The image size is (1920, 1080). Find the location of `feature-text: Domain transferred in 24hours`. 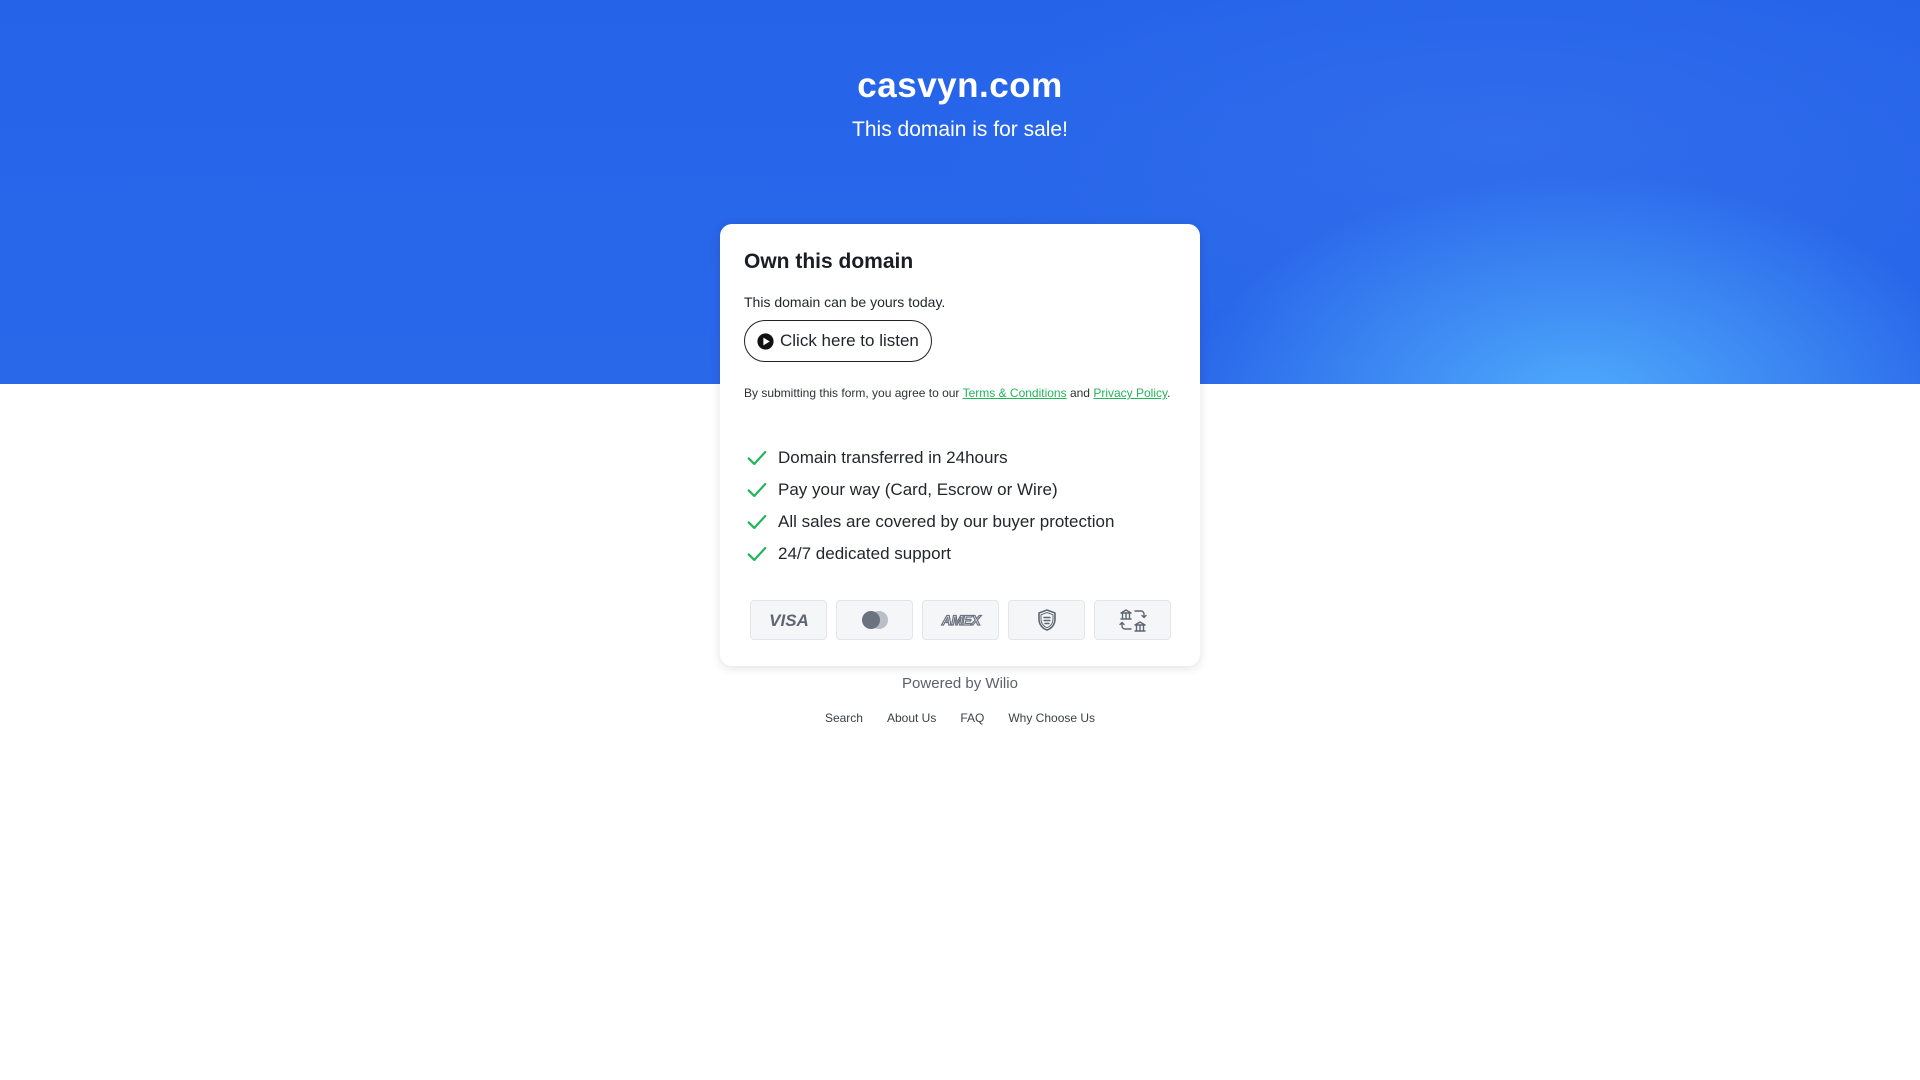

feature-text: Domain transferred in 24hours is located at coordinates (893, 457).